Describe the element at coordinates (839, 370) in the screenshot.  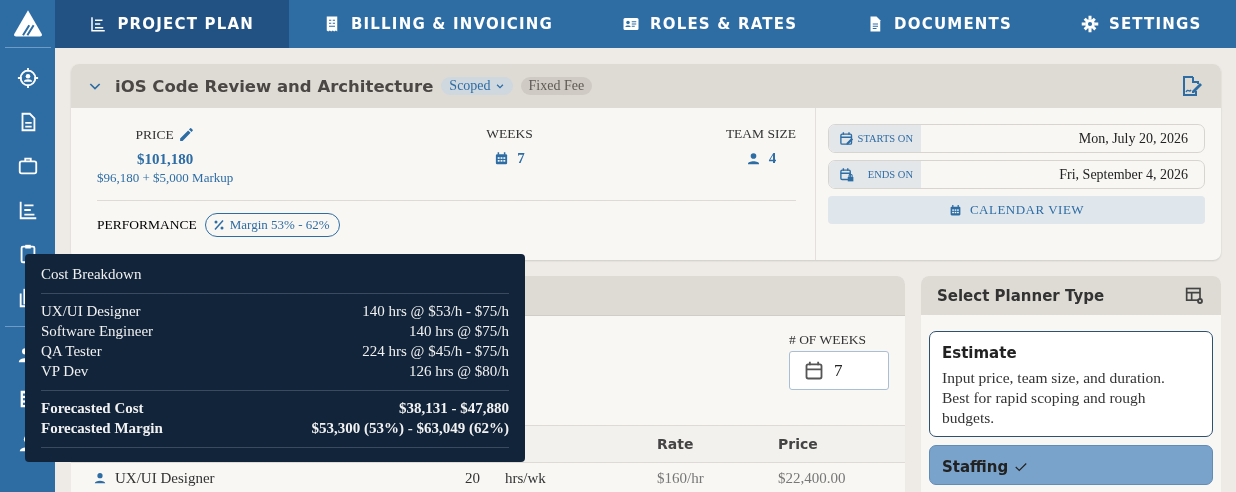
I see `weeks-input: 7` at that location.